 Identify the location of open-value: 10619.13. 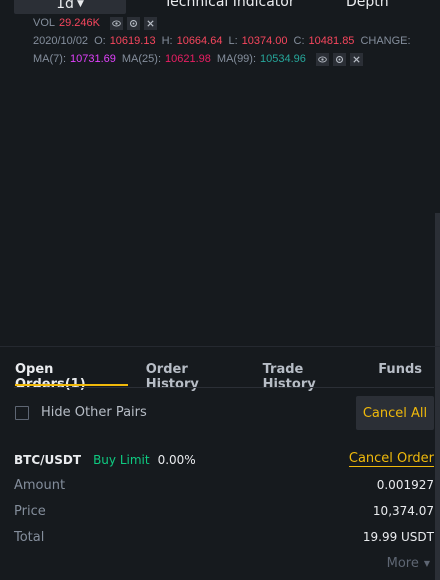
(132, 41).